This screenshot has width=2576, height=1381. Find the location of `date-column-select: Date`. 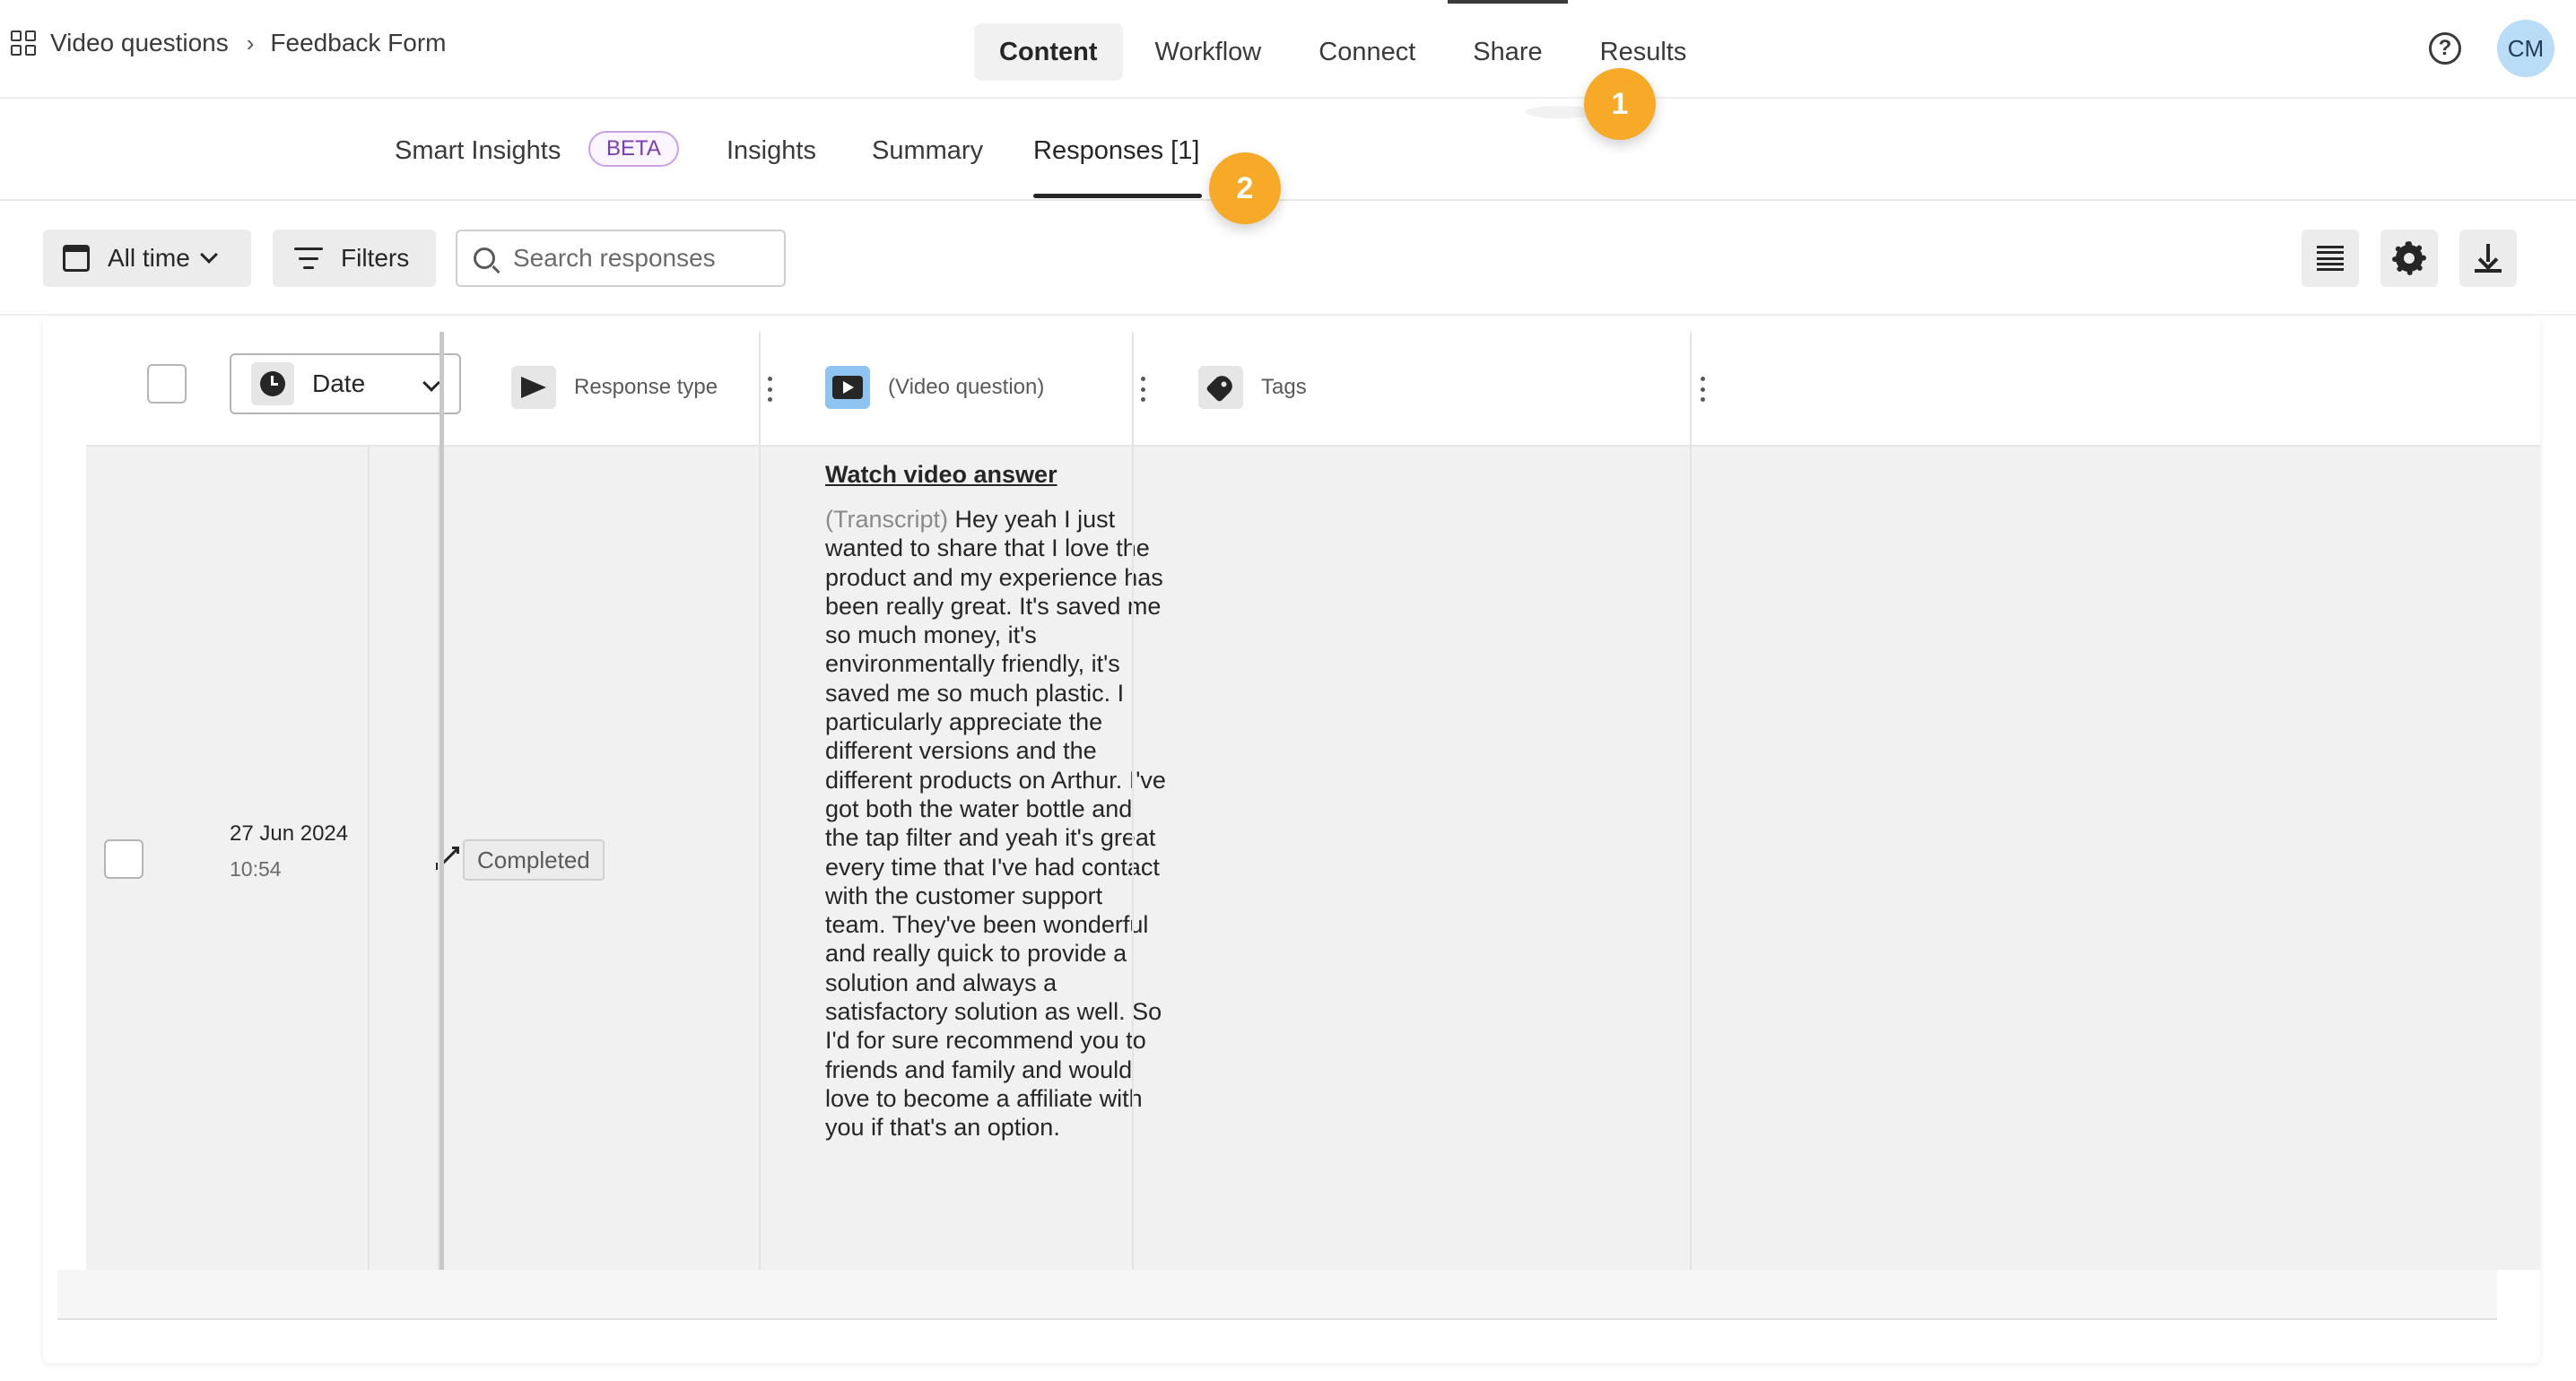

date-column-select: Date is located at coordinates (345, 383).